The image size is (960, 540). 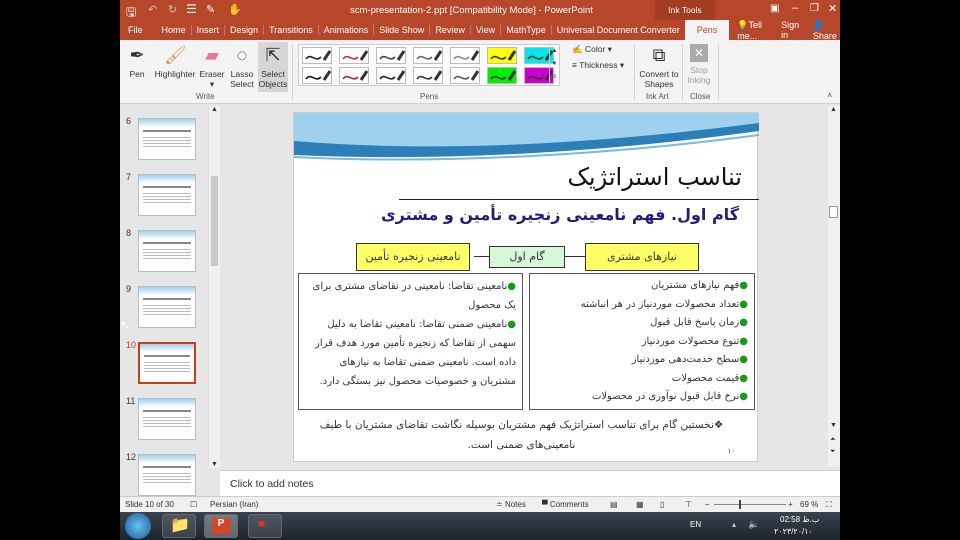 I want to click on write-group-label: Write, so click(x=205, y=96).